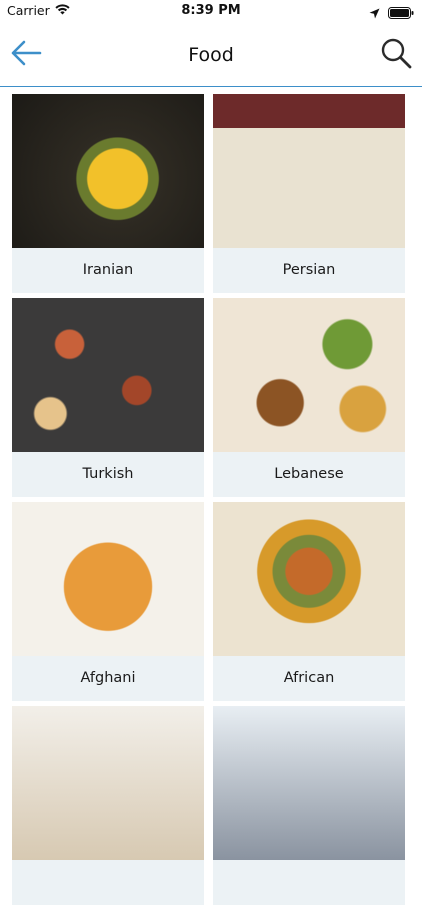  I want to click on navigation-bar: Food, so click(211, 54).